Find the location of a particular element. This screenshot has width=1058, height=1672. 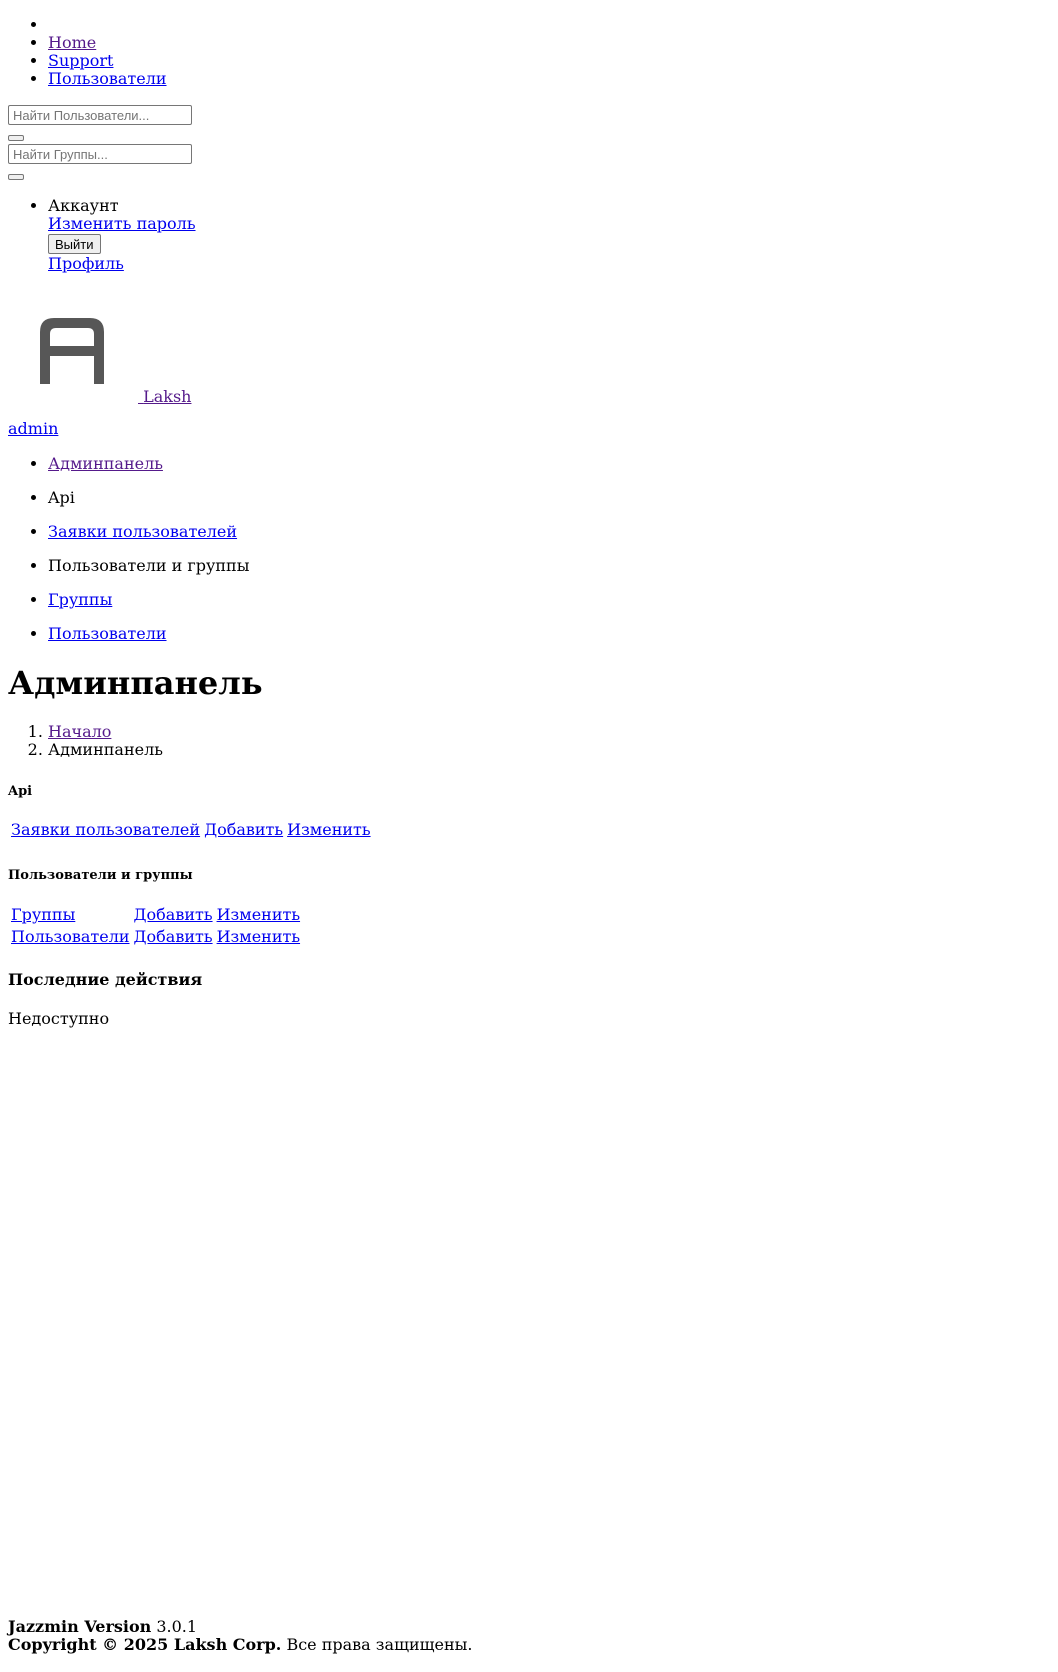

sidebar-link-groups: Группы is located at coordinates (80, 599).